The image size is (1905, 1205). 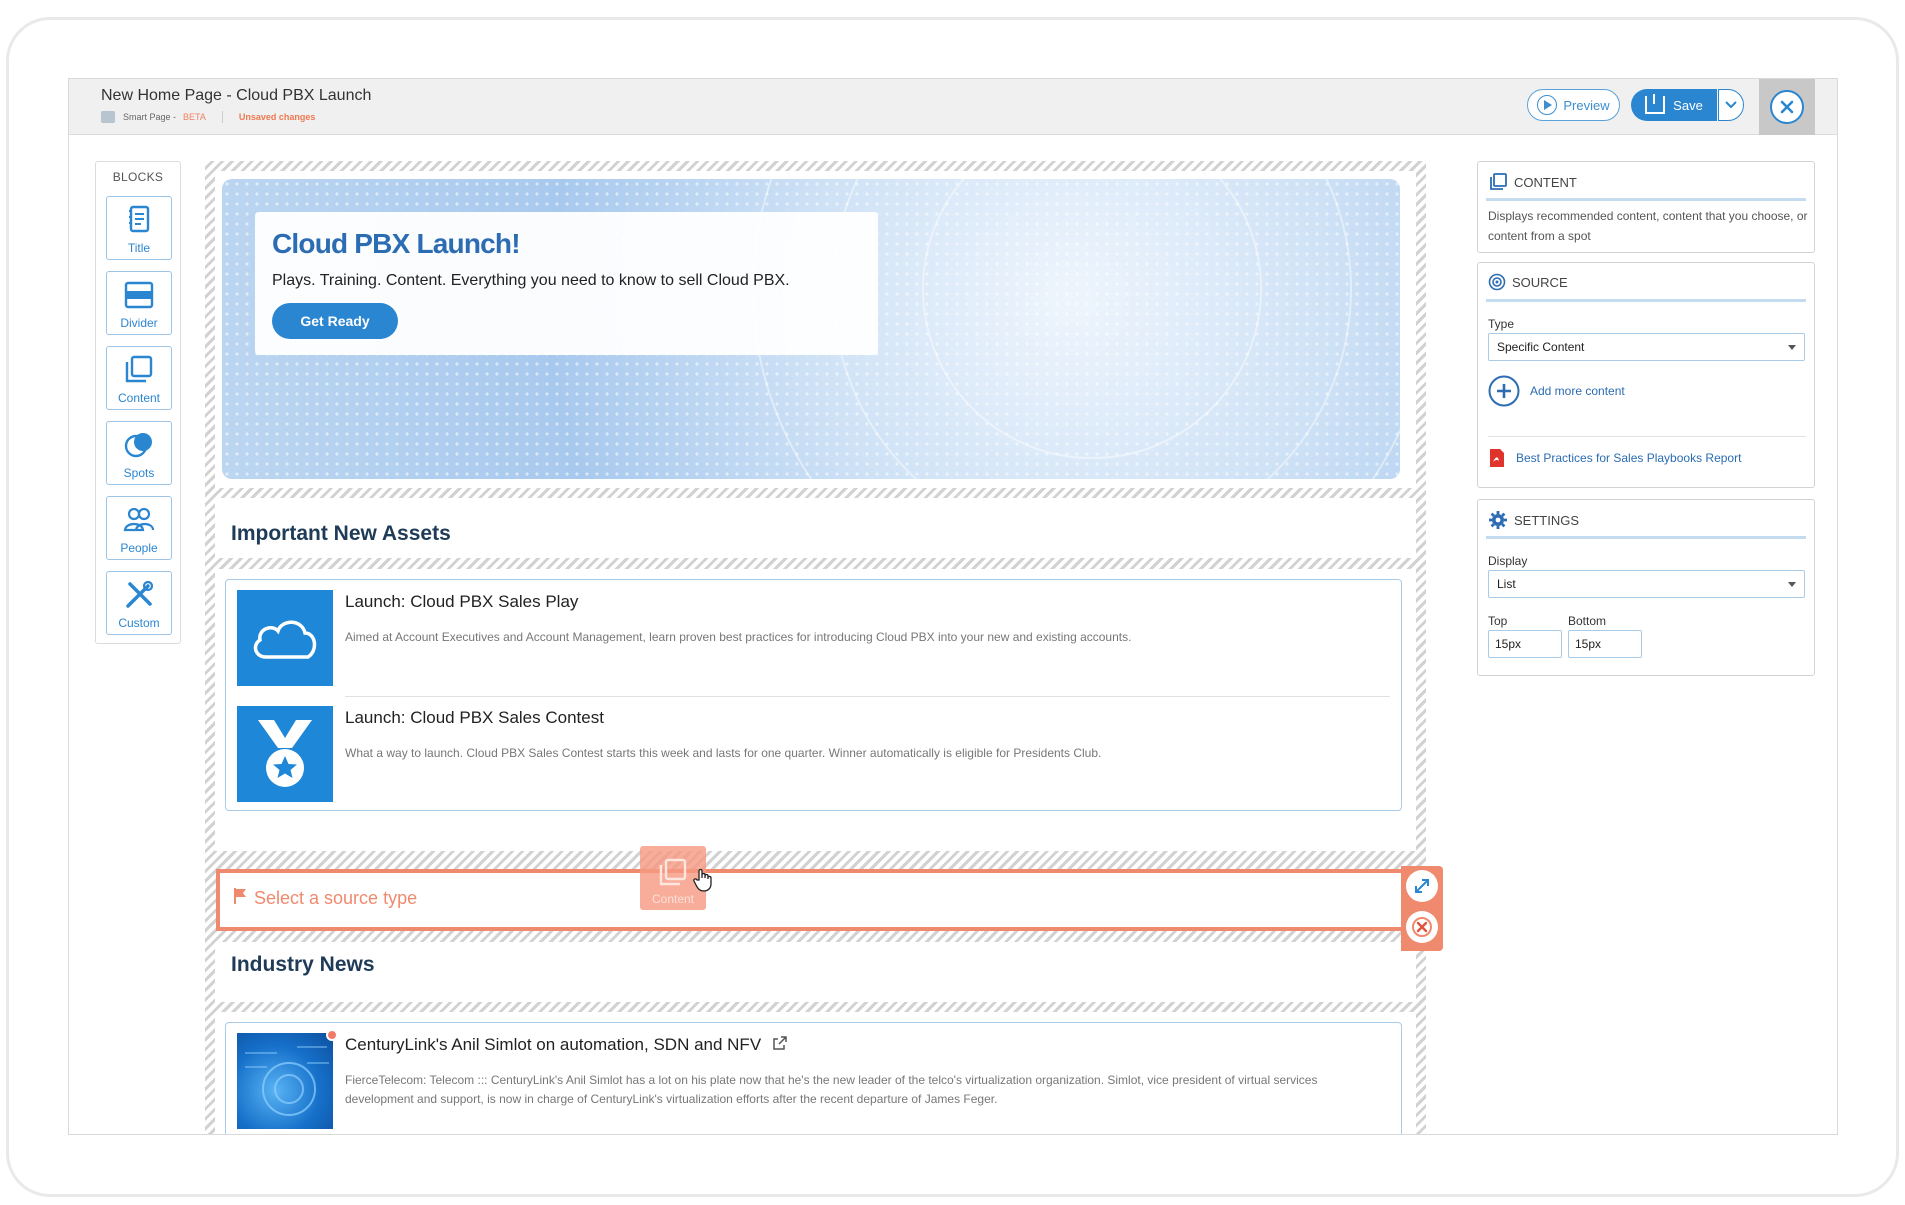 What do you see at coordinates (815, 972) in the screenshot?
I see `news-title-block: Industry News` at bounding box center [815, 972].